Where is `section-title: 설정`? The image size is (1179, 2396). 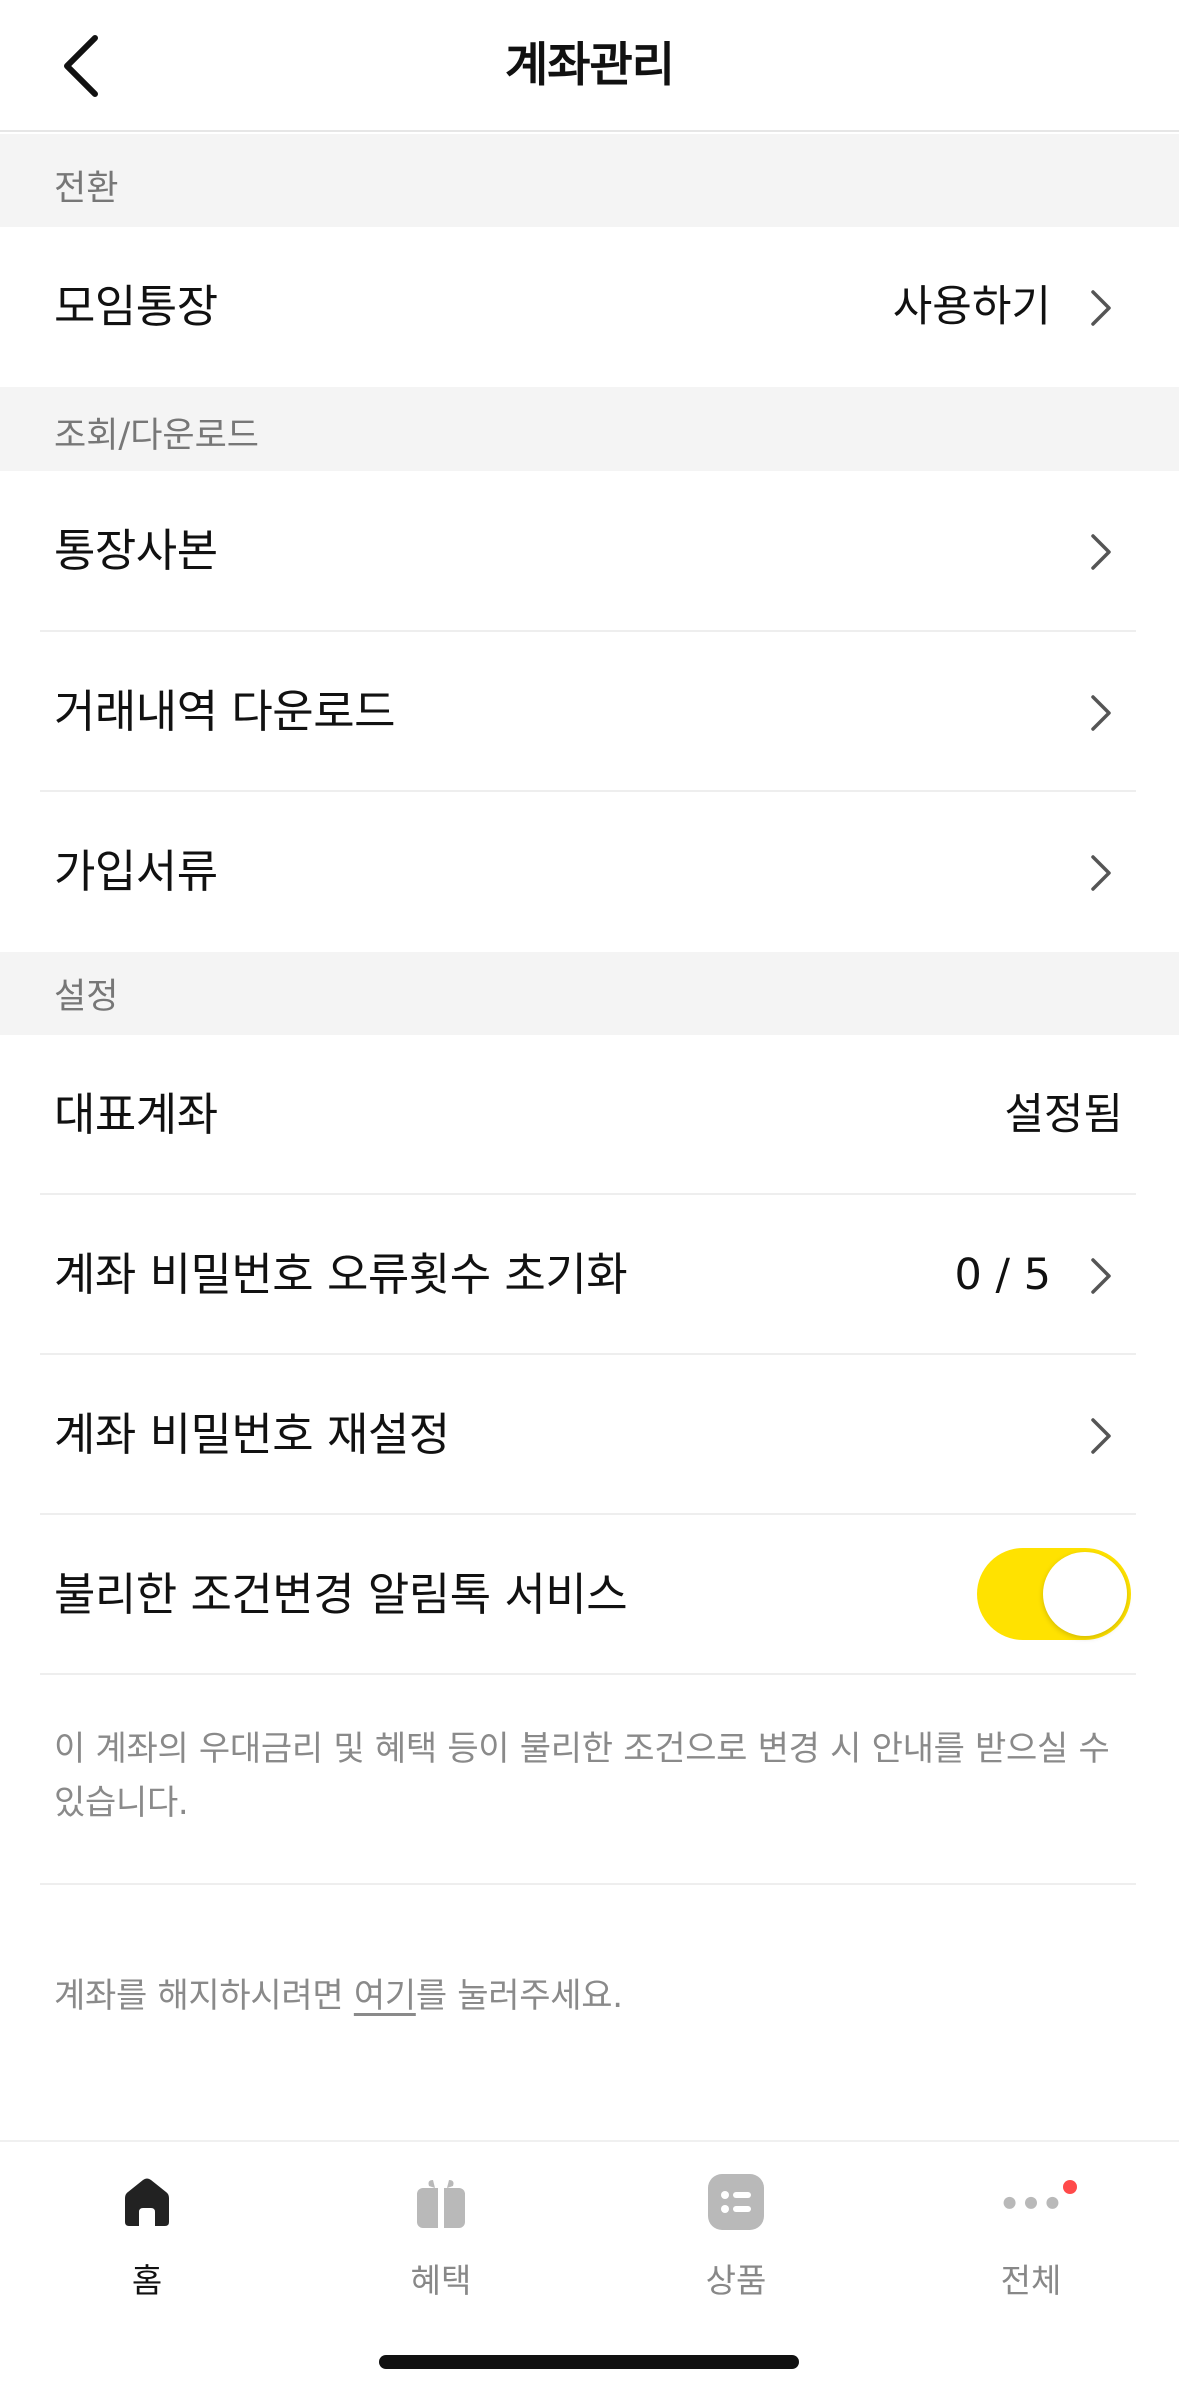
section-title: 설정 is located at coordinates (86, 997).